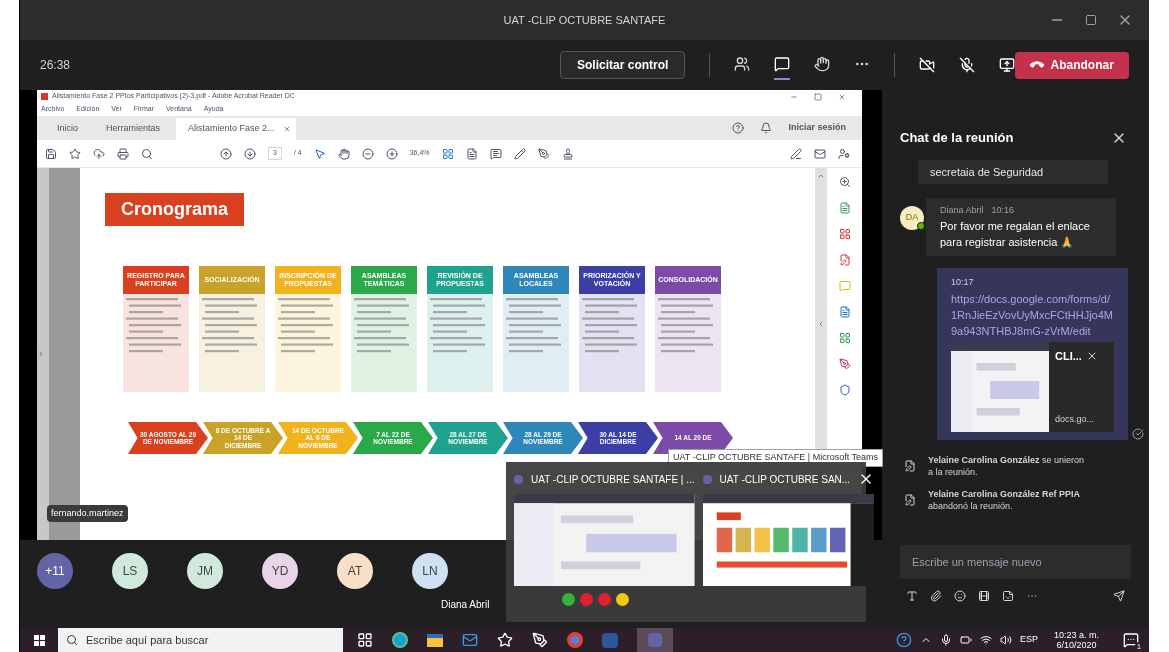  I want to click on participant-avatar: YD, so click(280, 571).